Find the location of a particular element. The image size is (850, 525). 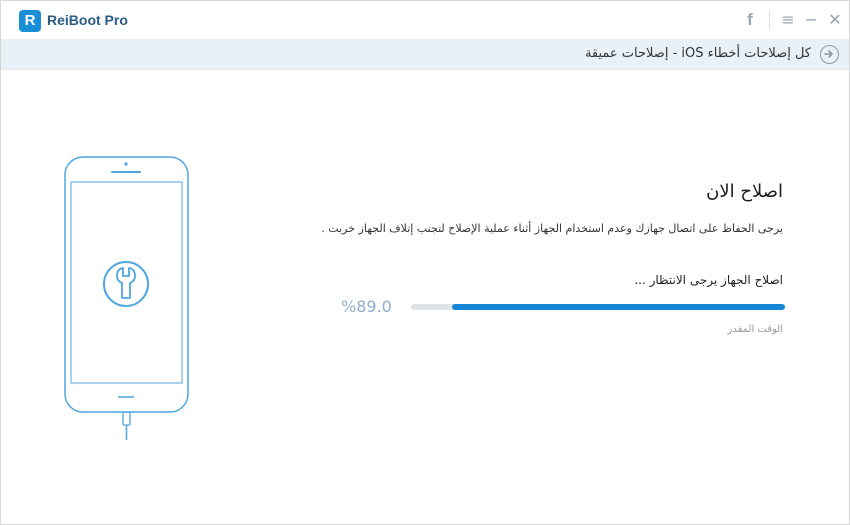

back-button is located at coordinates (829, 54).